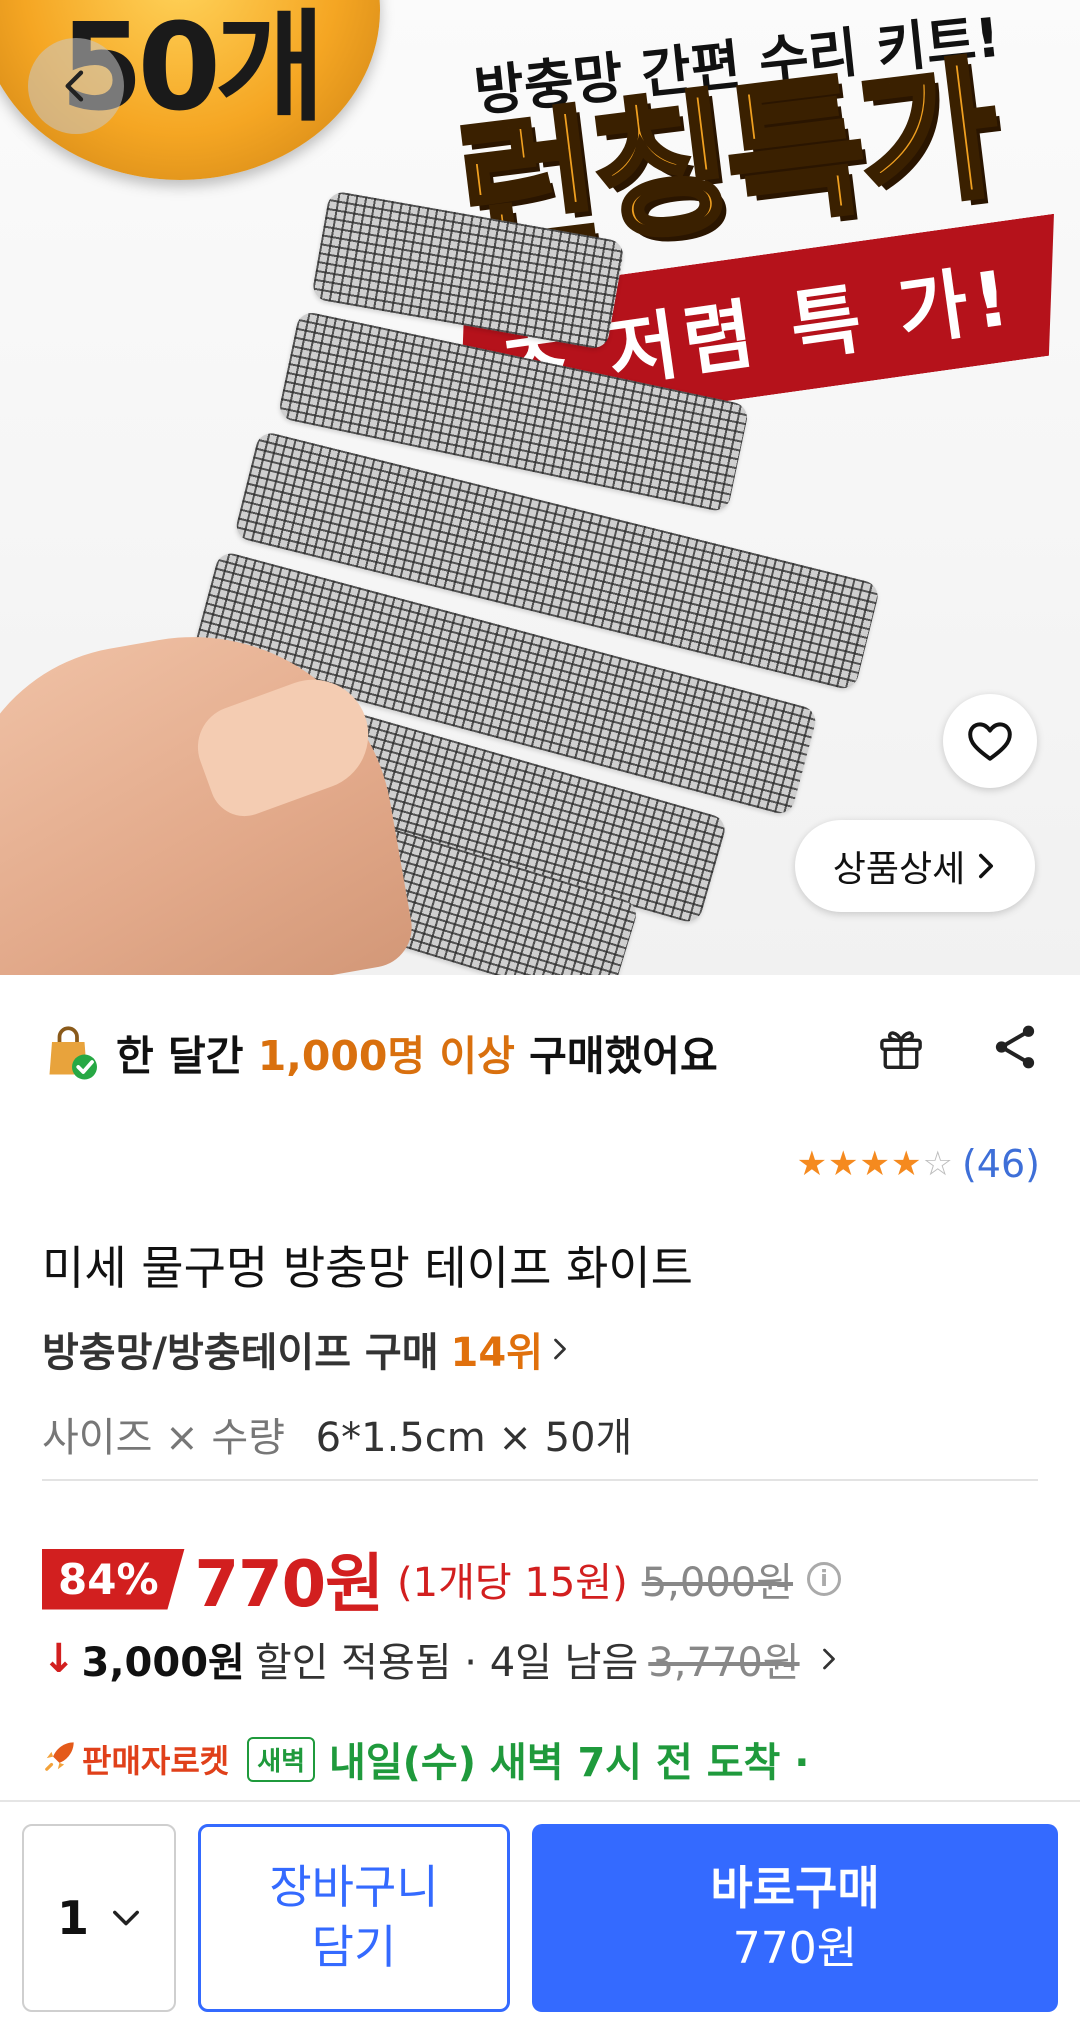 Image resolution: width=1080 pixels, height=2032 pixels. I want to click on gift-icon, so click(901, 1047).